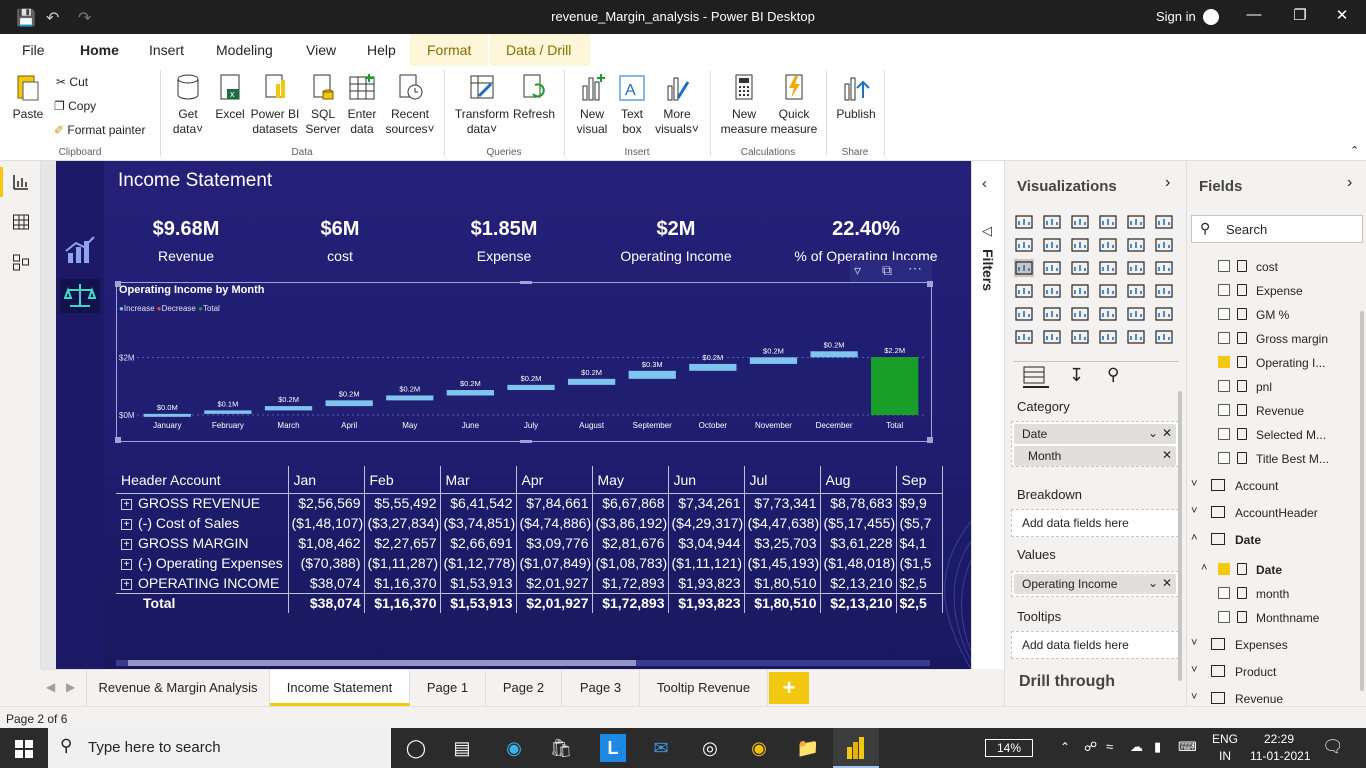  What do you see at coordinates (601, 688) in the screenshot?
I see `tab-page-3: Page 3` at bounding box center [601, 688].